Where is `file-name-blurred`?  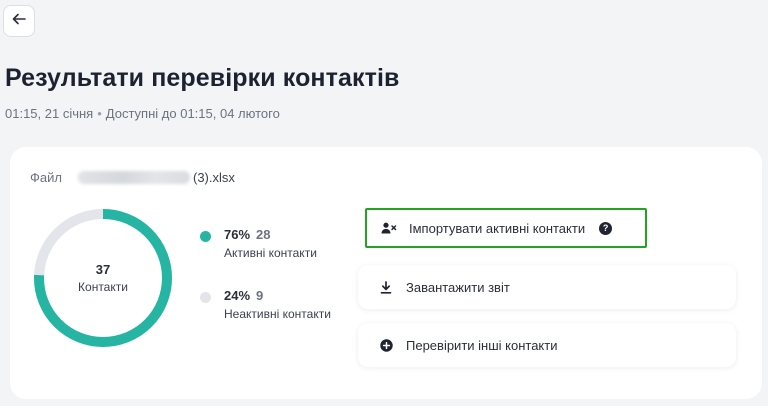 file-name-blurred is located at coordinates (134, 177).